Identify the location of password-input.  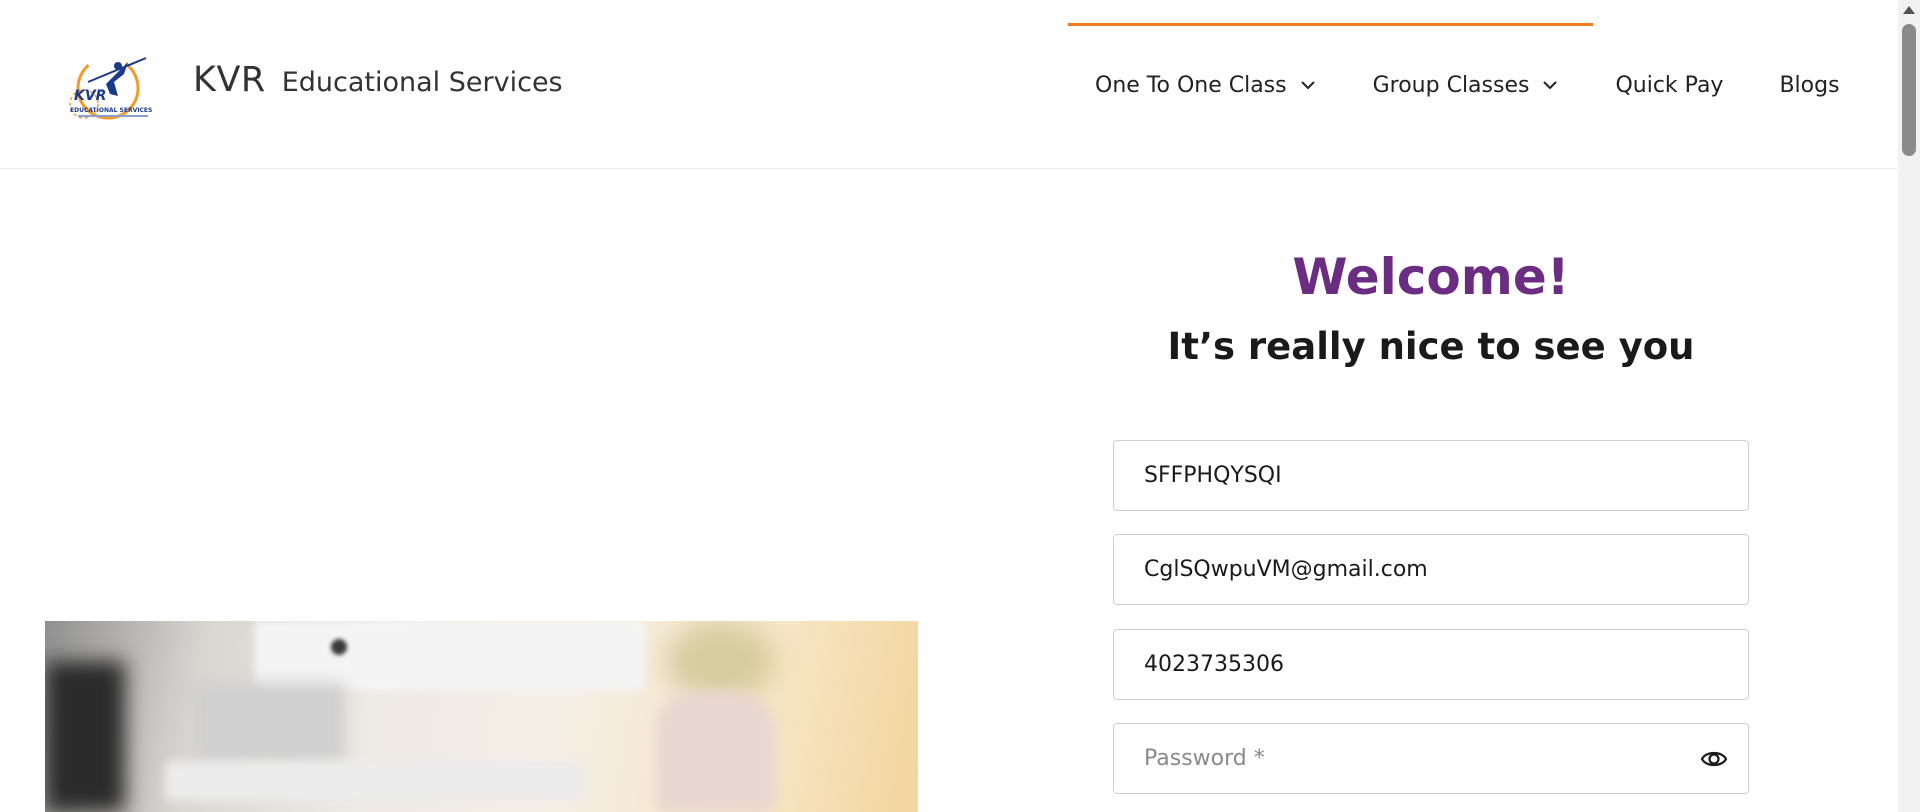
(1431, 758).